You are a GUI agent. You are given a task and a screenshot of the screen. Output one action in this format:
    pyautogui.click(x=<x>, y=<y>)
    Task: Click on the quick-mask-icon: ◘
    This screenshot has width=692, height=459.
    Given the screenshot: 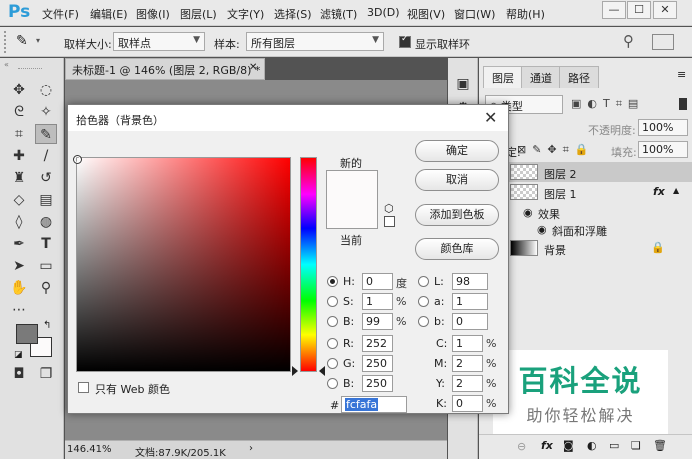 What is the action you would take?
    pyautogui.click(x=19, y=374)
    